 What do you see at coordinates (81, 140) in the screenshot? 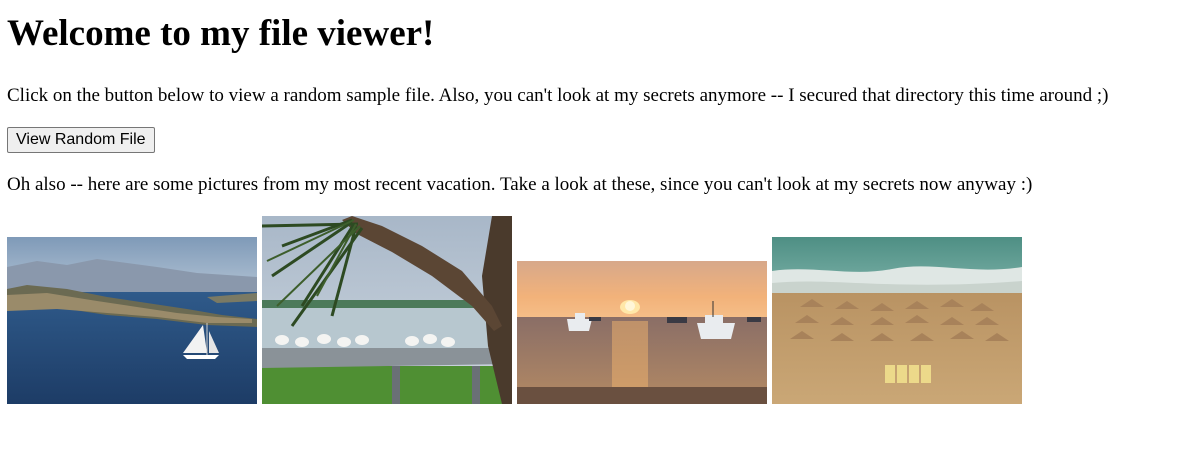
I see `view-random-file-button: View Random File` at bounding box center [81, 140].